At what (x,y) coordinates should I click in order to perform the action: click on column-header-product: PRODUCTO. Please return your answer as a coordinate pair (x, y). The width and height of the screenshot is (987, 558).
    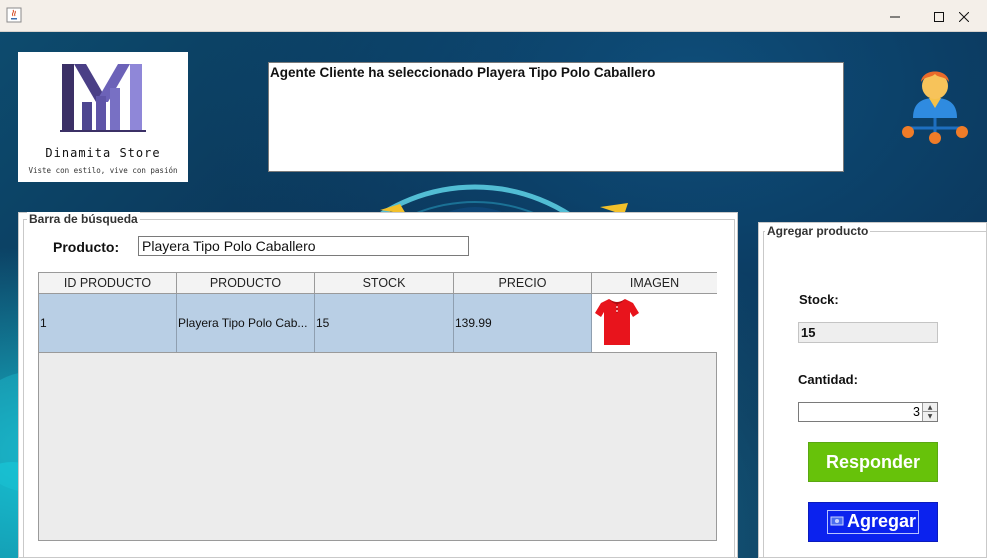
    Looking at the image, I should click on (246, 283).